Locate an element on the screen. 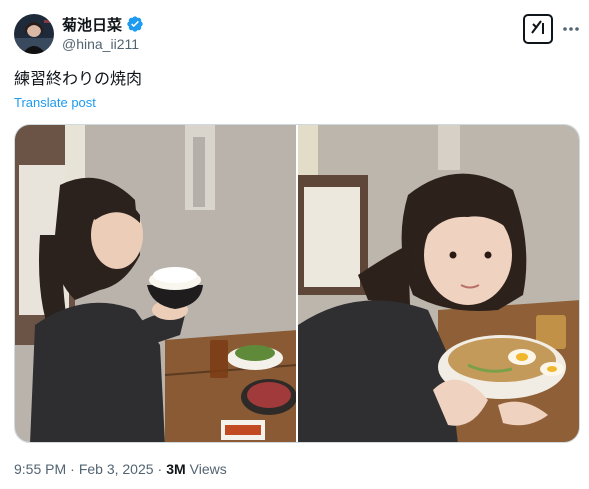  more-options-button is located at coordinates (571, 28).